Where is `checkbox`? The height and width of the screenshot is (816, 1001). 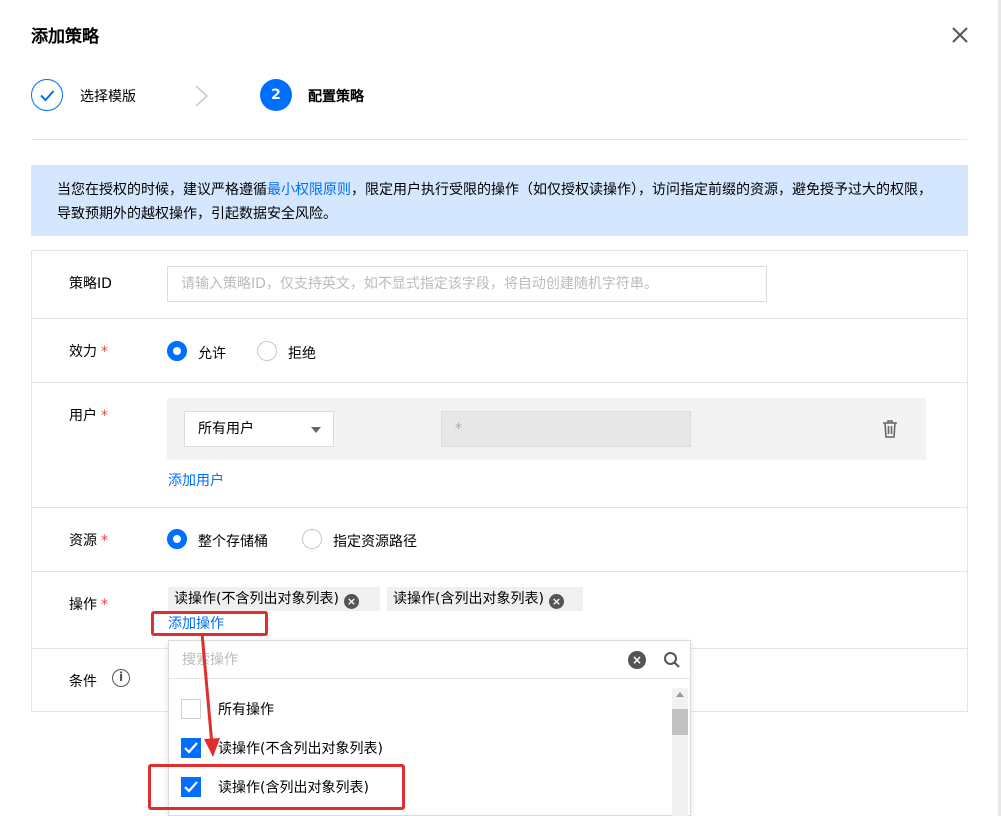
checkbox is located at coordinates (191, 709).